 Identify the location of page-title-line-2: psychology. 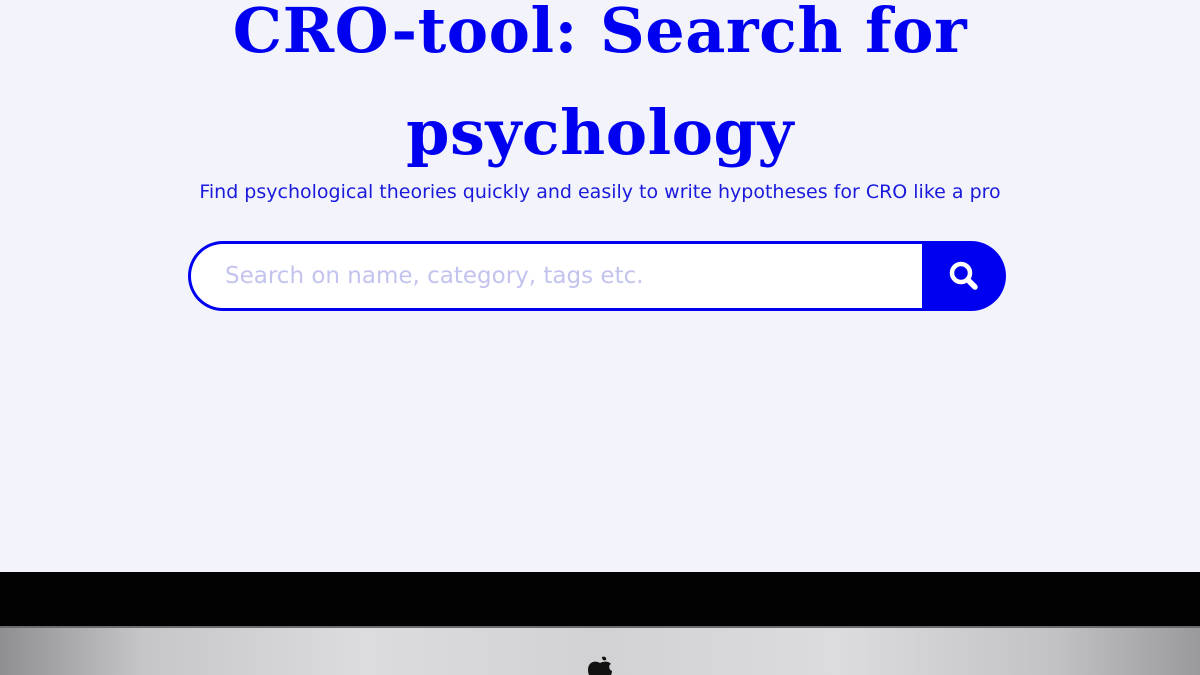
(600, 132).